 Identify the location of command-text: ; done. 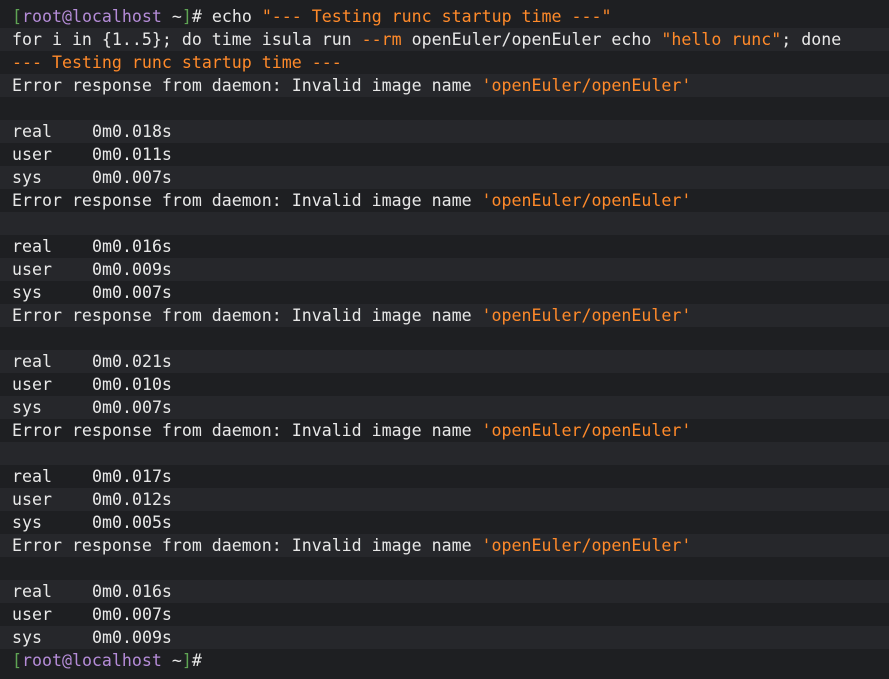
(811, 39).